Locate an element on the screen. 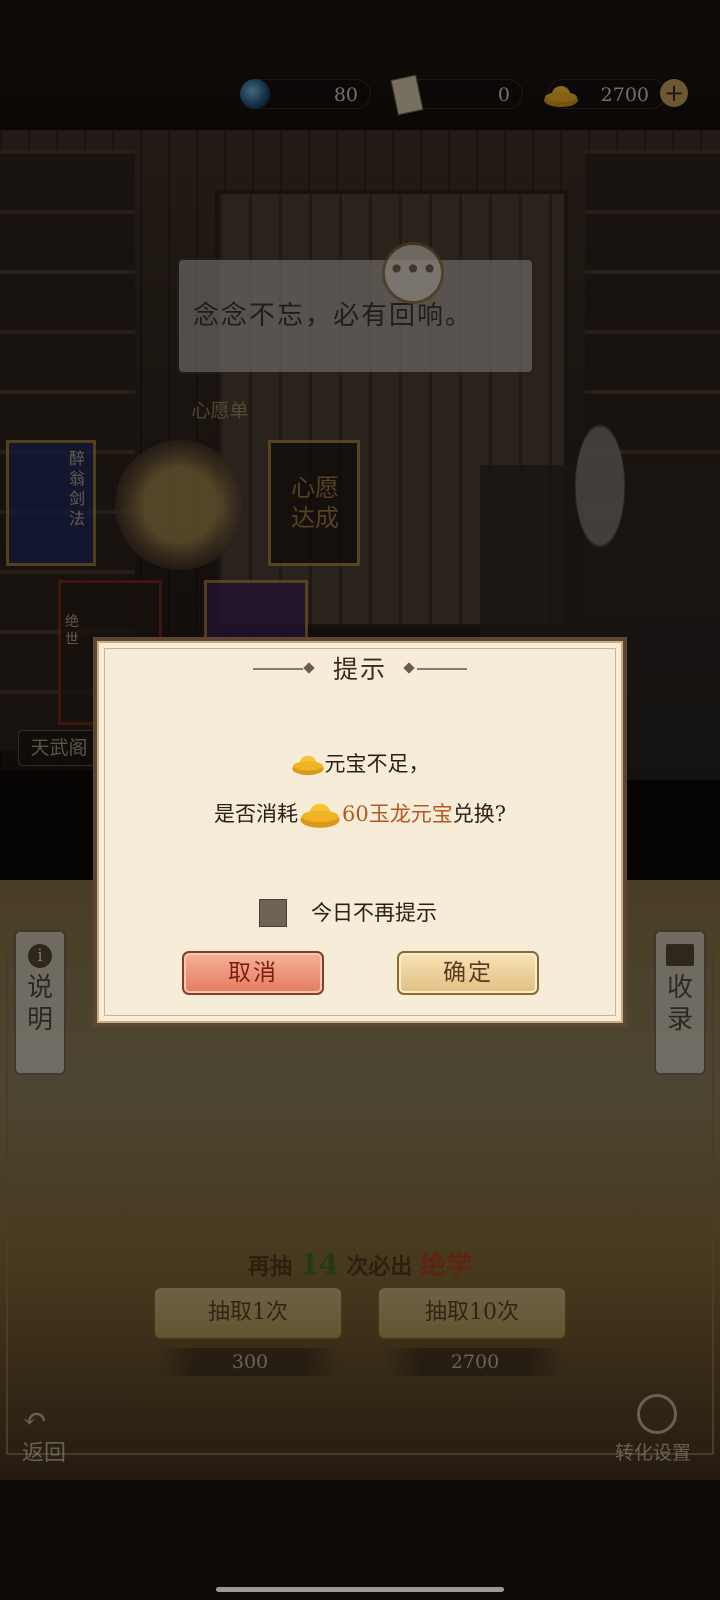  cancel-button: 取消 is located at coordinates (253, 973).